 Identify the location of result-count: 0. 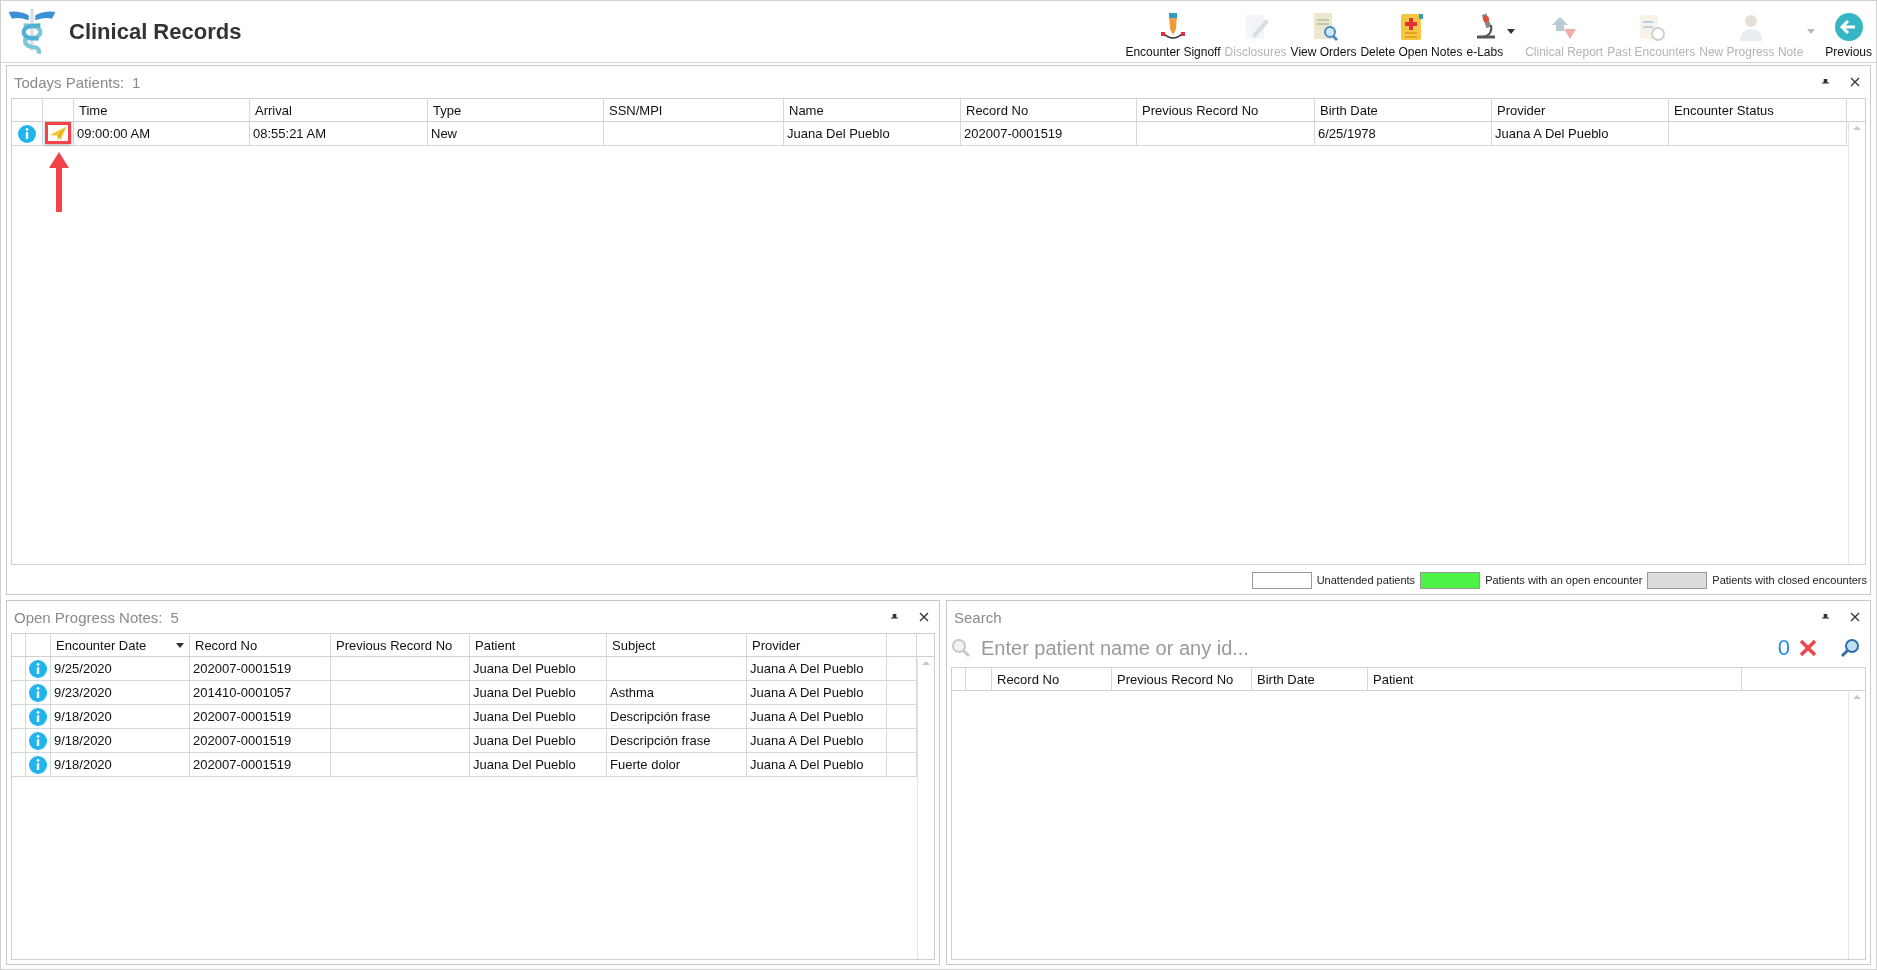
(1783, 648).